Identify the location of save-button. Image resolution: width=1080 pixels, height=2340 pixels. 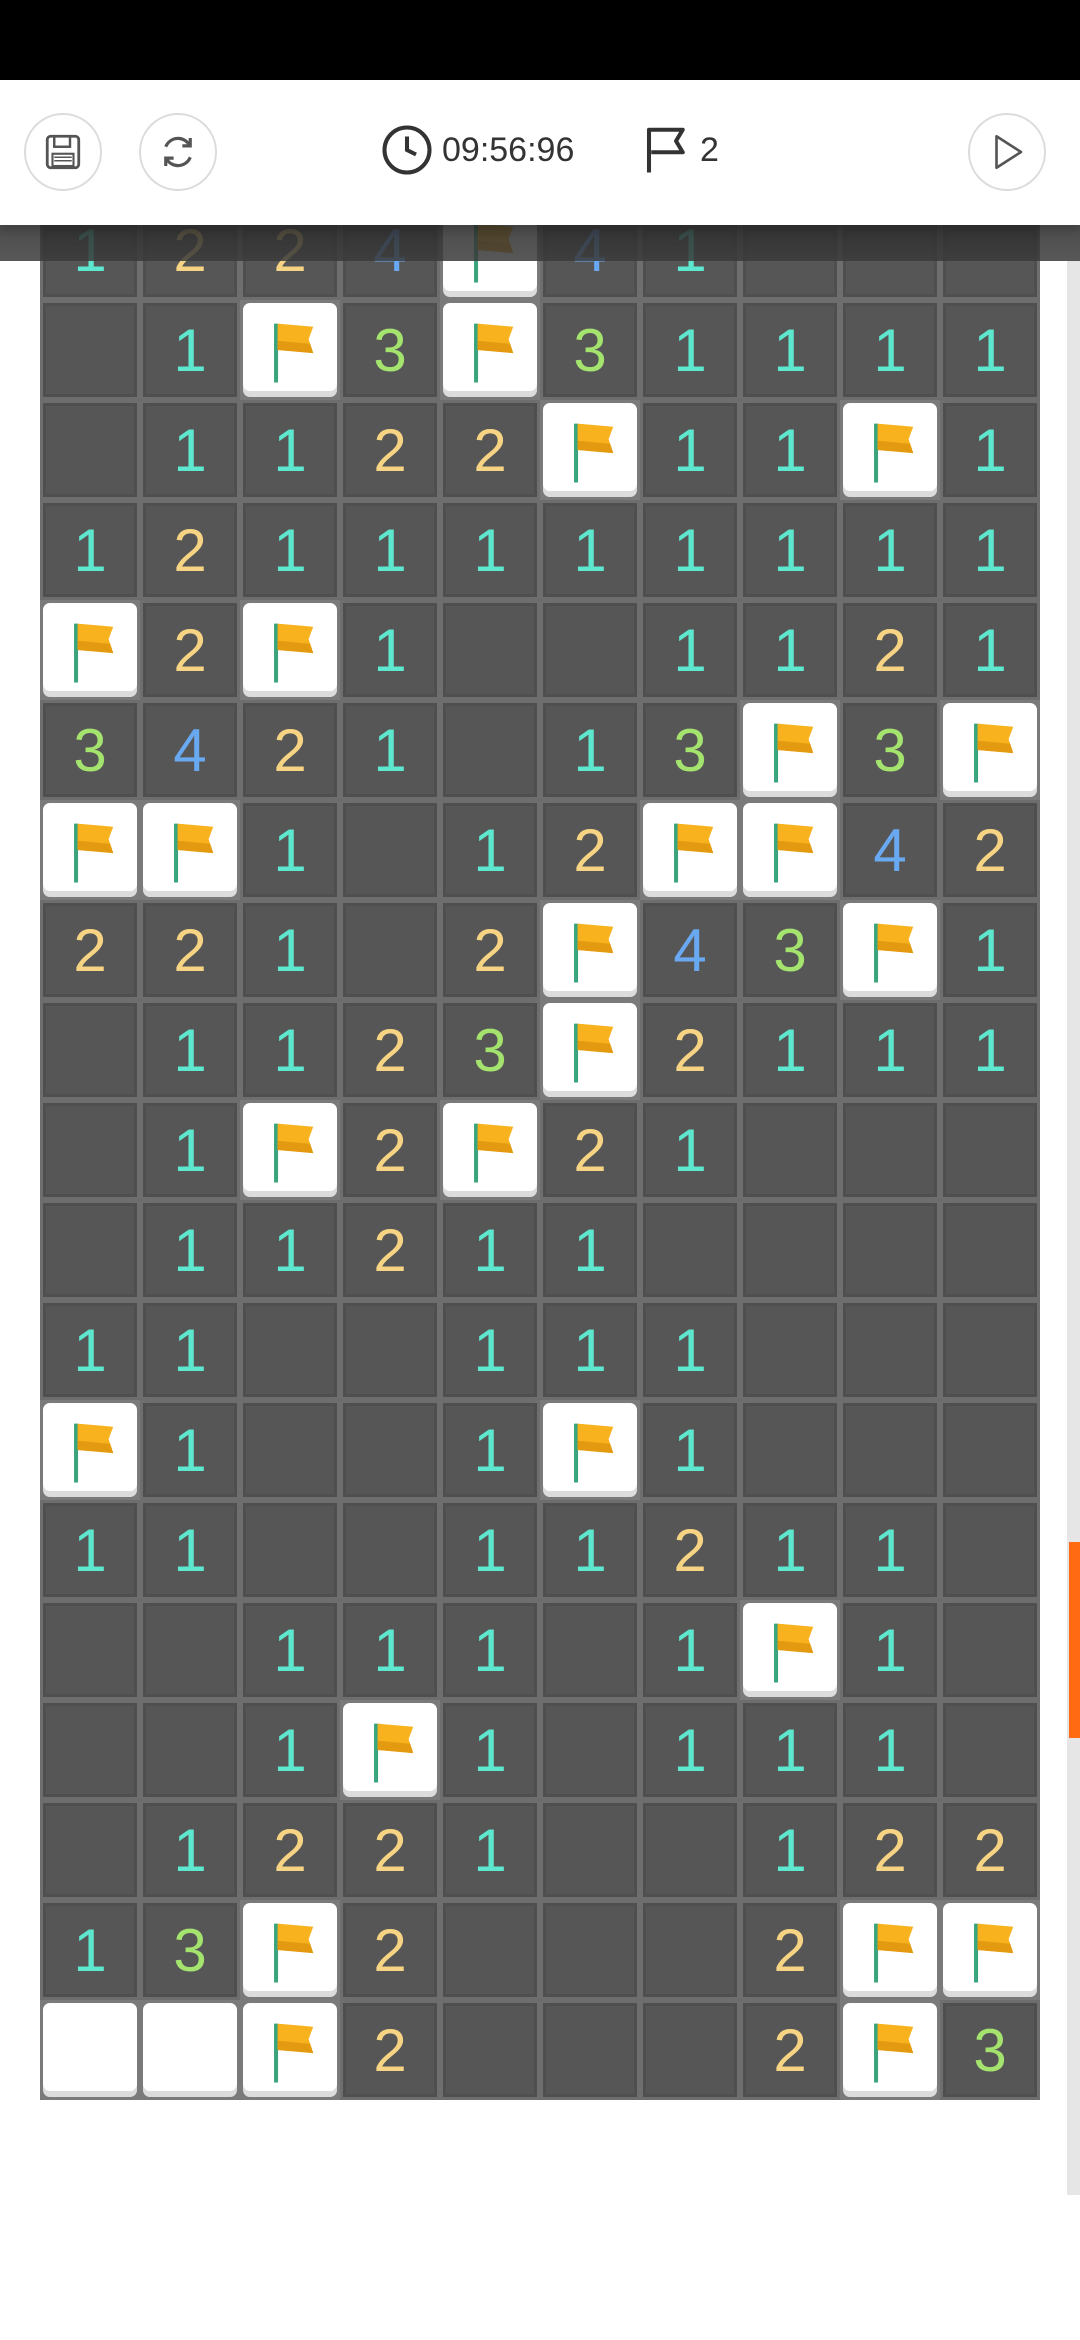
(63, 152).